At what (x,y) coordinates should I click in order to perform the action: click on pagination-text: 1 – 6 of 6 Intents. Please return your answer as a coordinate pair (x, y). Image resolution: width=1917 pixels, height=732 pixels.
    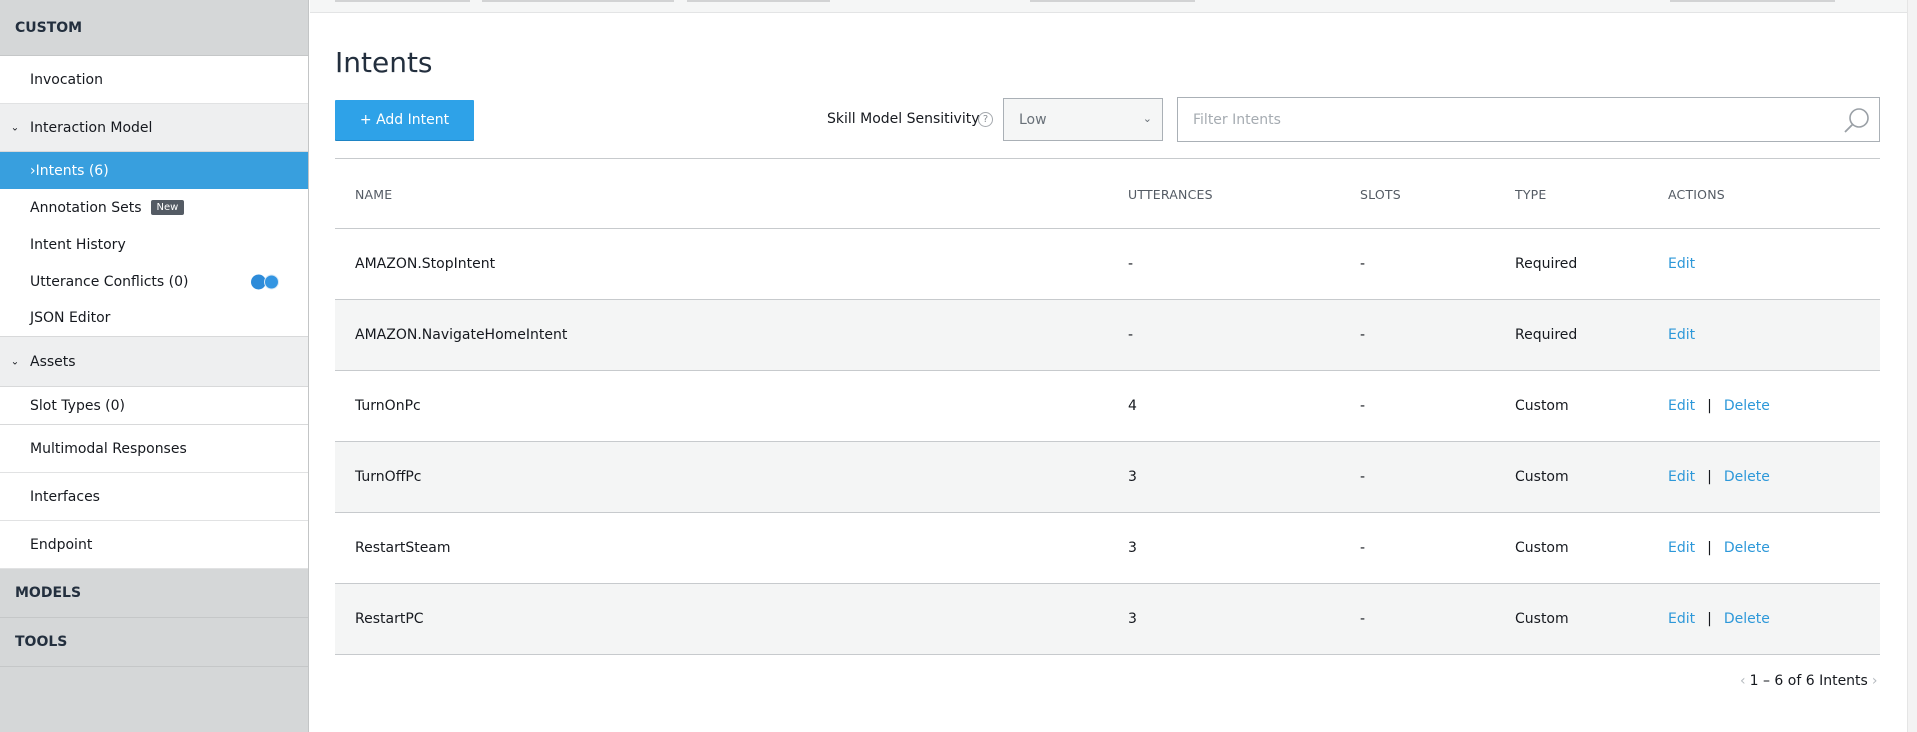
    Looking at the image, I should click on (1808, 681).